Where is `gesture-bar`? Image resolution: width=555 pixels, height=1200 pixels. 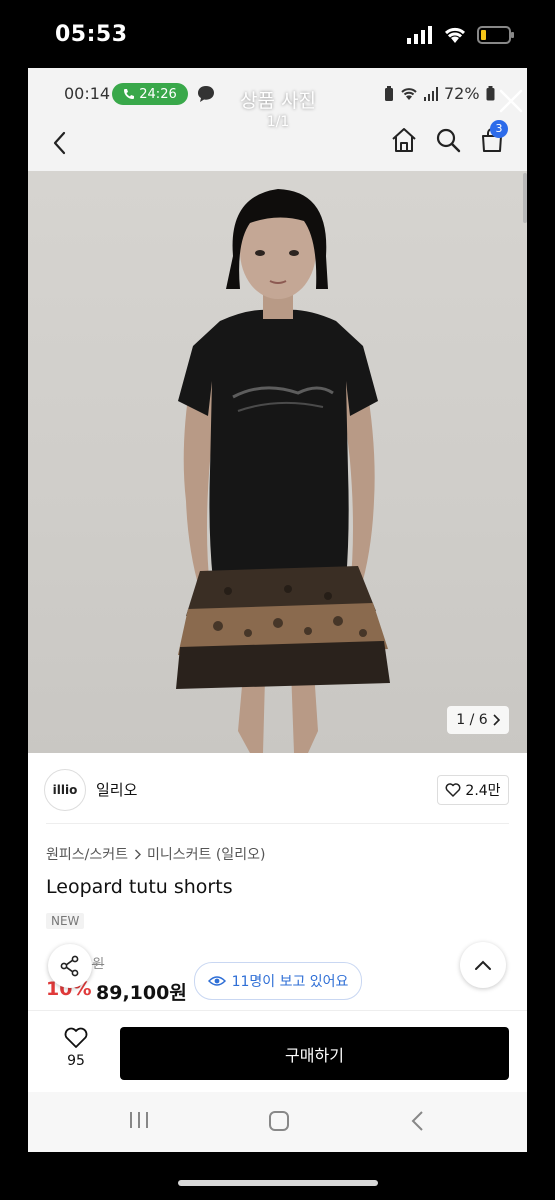 gesture-bar is located at coordinates (278, 1183).